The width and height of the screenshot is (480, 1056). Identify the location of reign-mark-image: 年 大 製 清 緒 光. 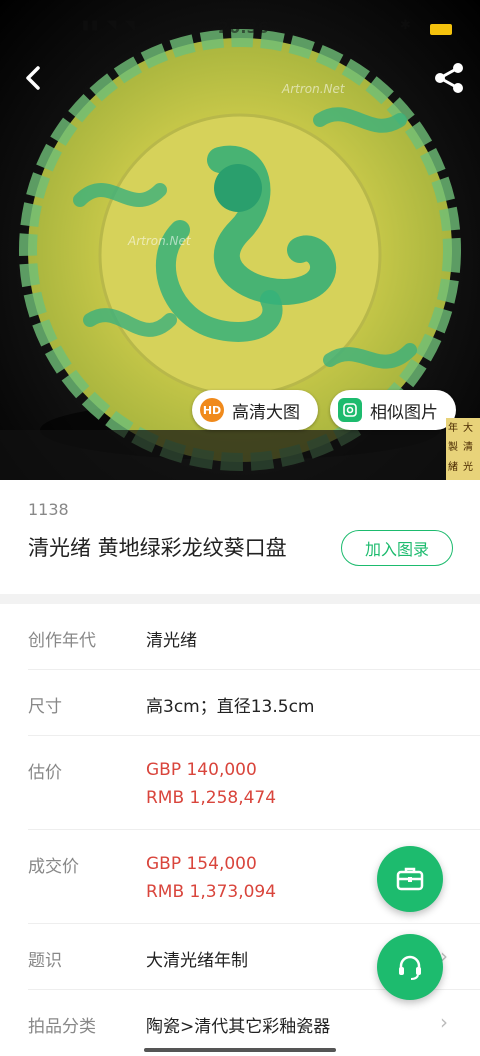
(463, 449).